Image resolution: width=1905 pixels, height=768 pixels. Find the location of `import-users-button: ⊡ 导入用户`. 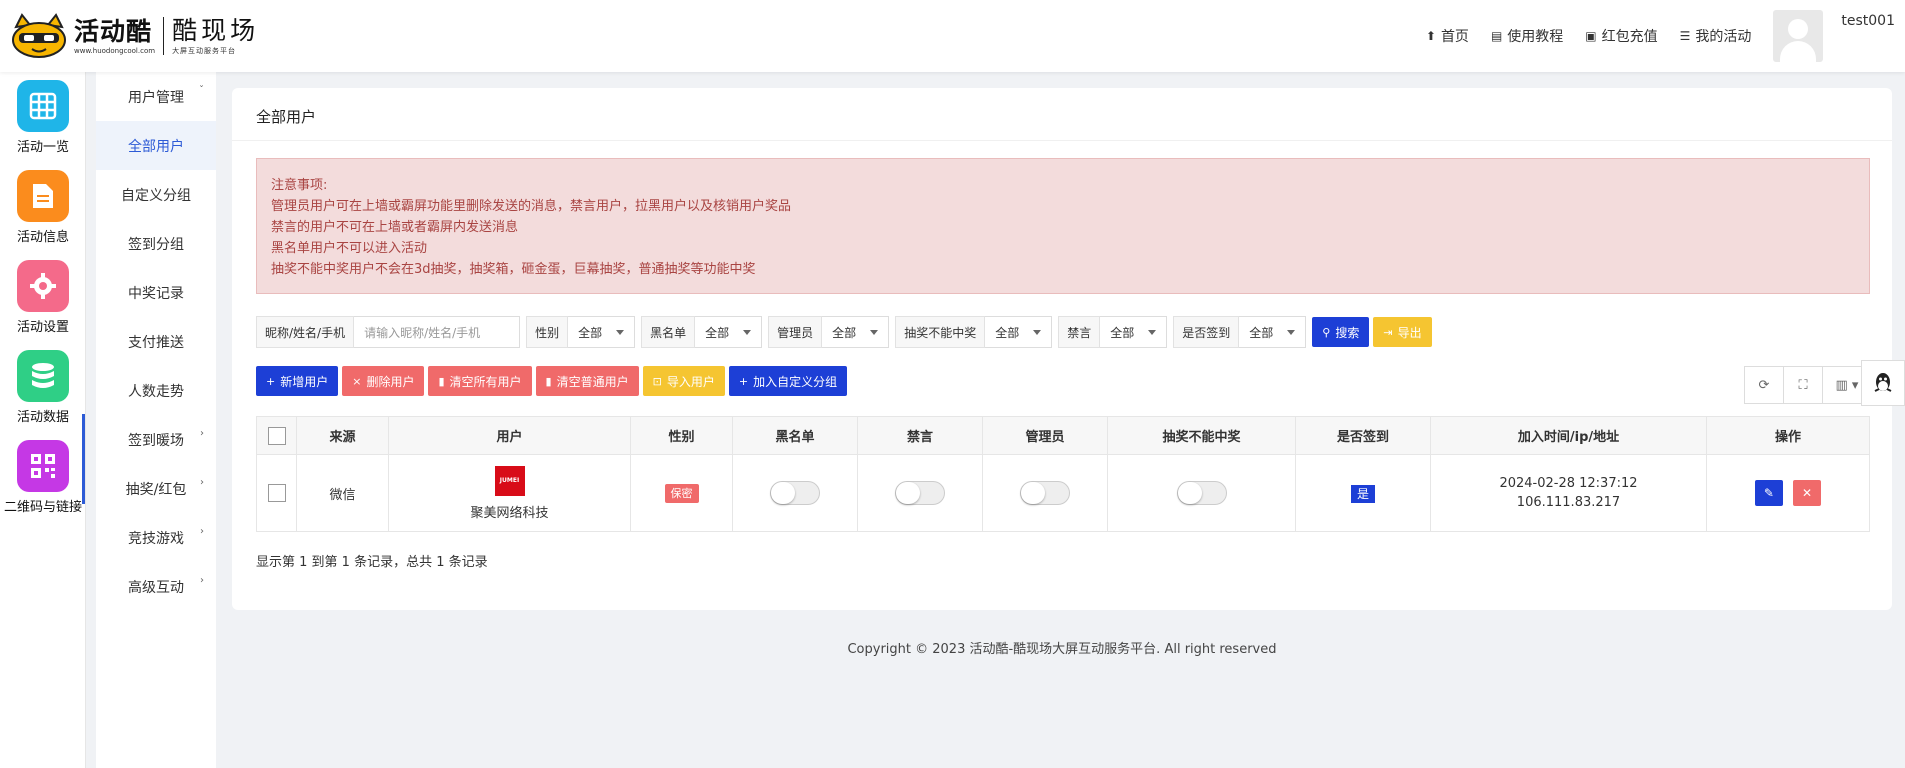

import-users-button: ⊡ 导入用户 is located at coordinates (683, 381).